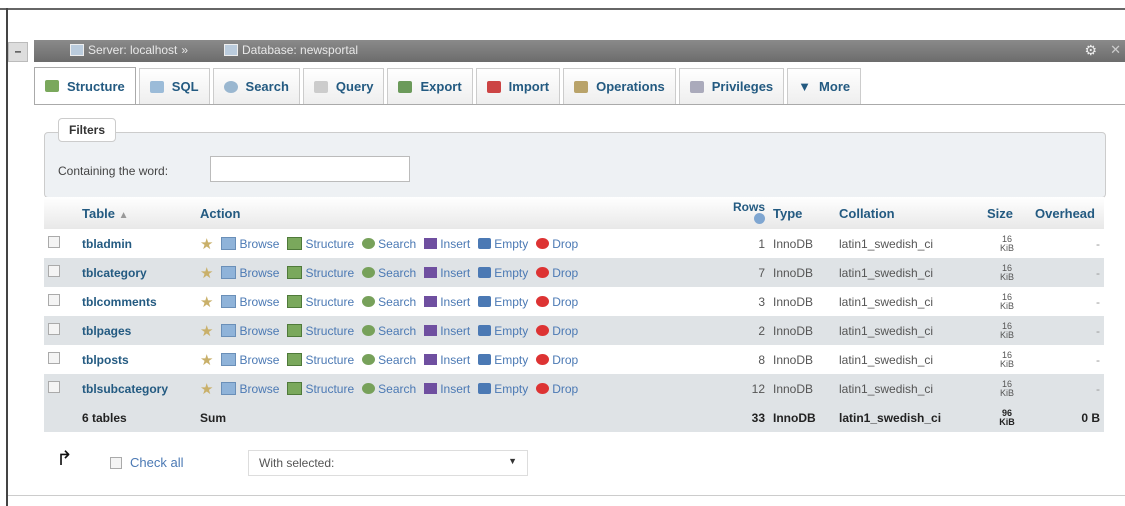 Image resolution: width=1125 pixels, height=506 pixels. I want to click on table-name-link: tblcategory, so click(137, 272).